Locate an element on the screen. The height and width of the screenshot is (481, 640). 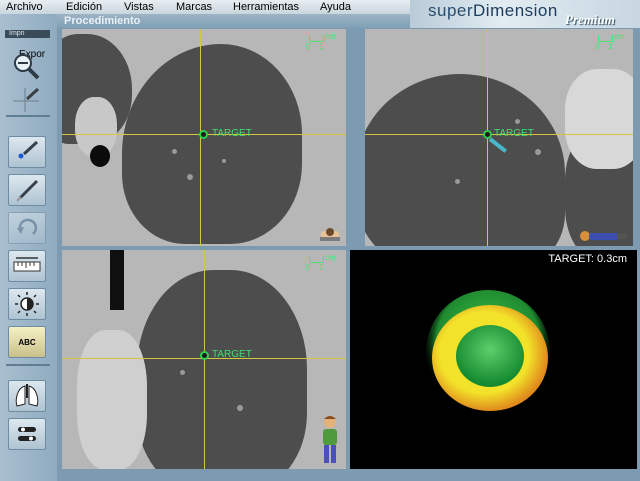
sliders-icon is located at coordinates (27, 434).